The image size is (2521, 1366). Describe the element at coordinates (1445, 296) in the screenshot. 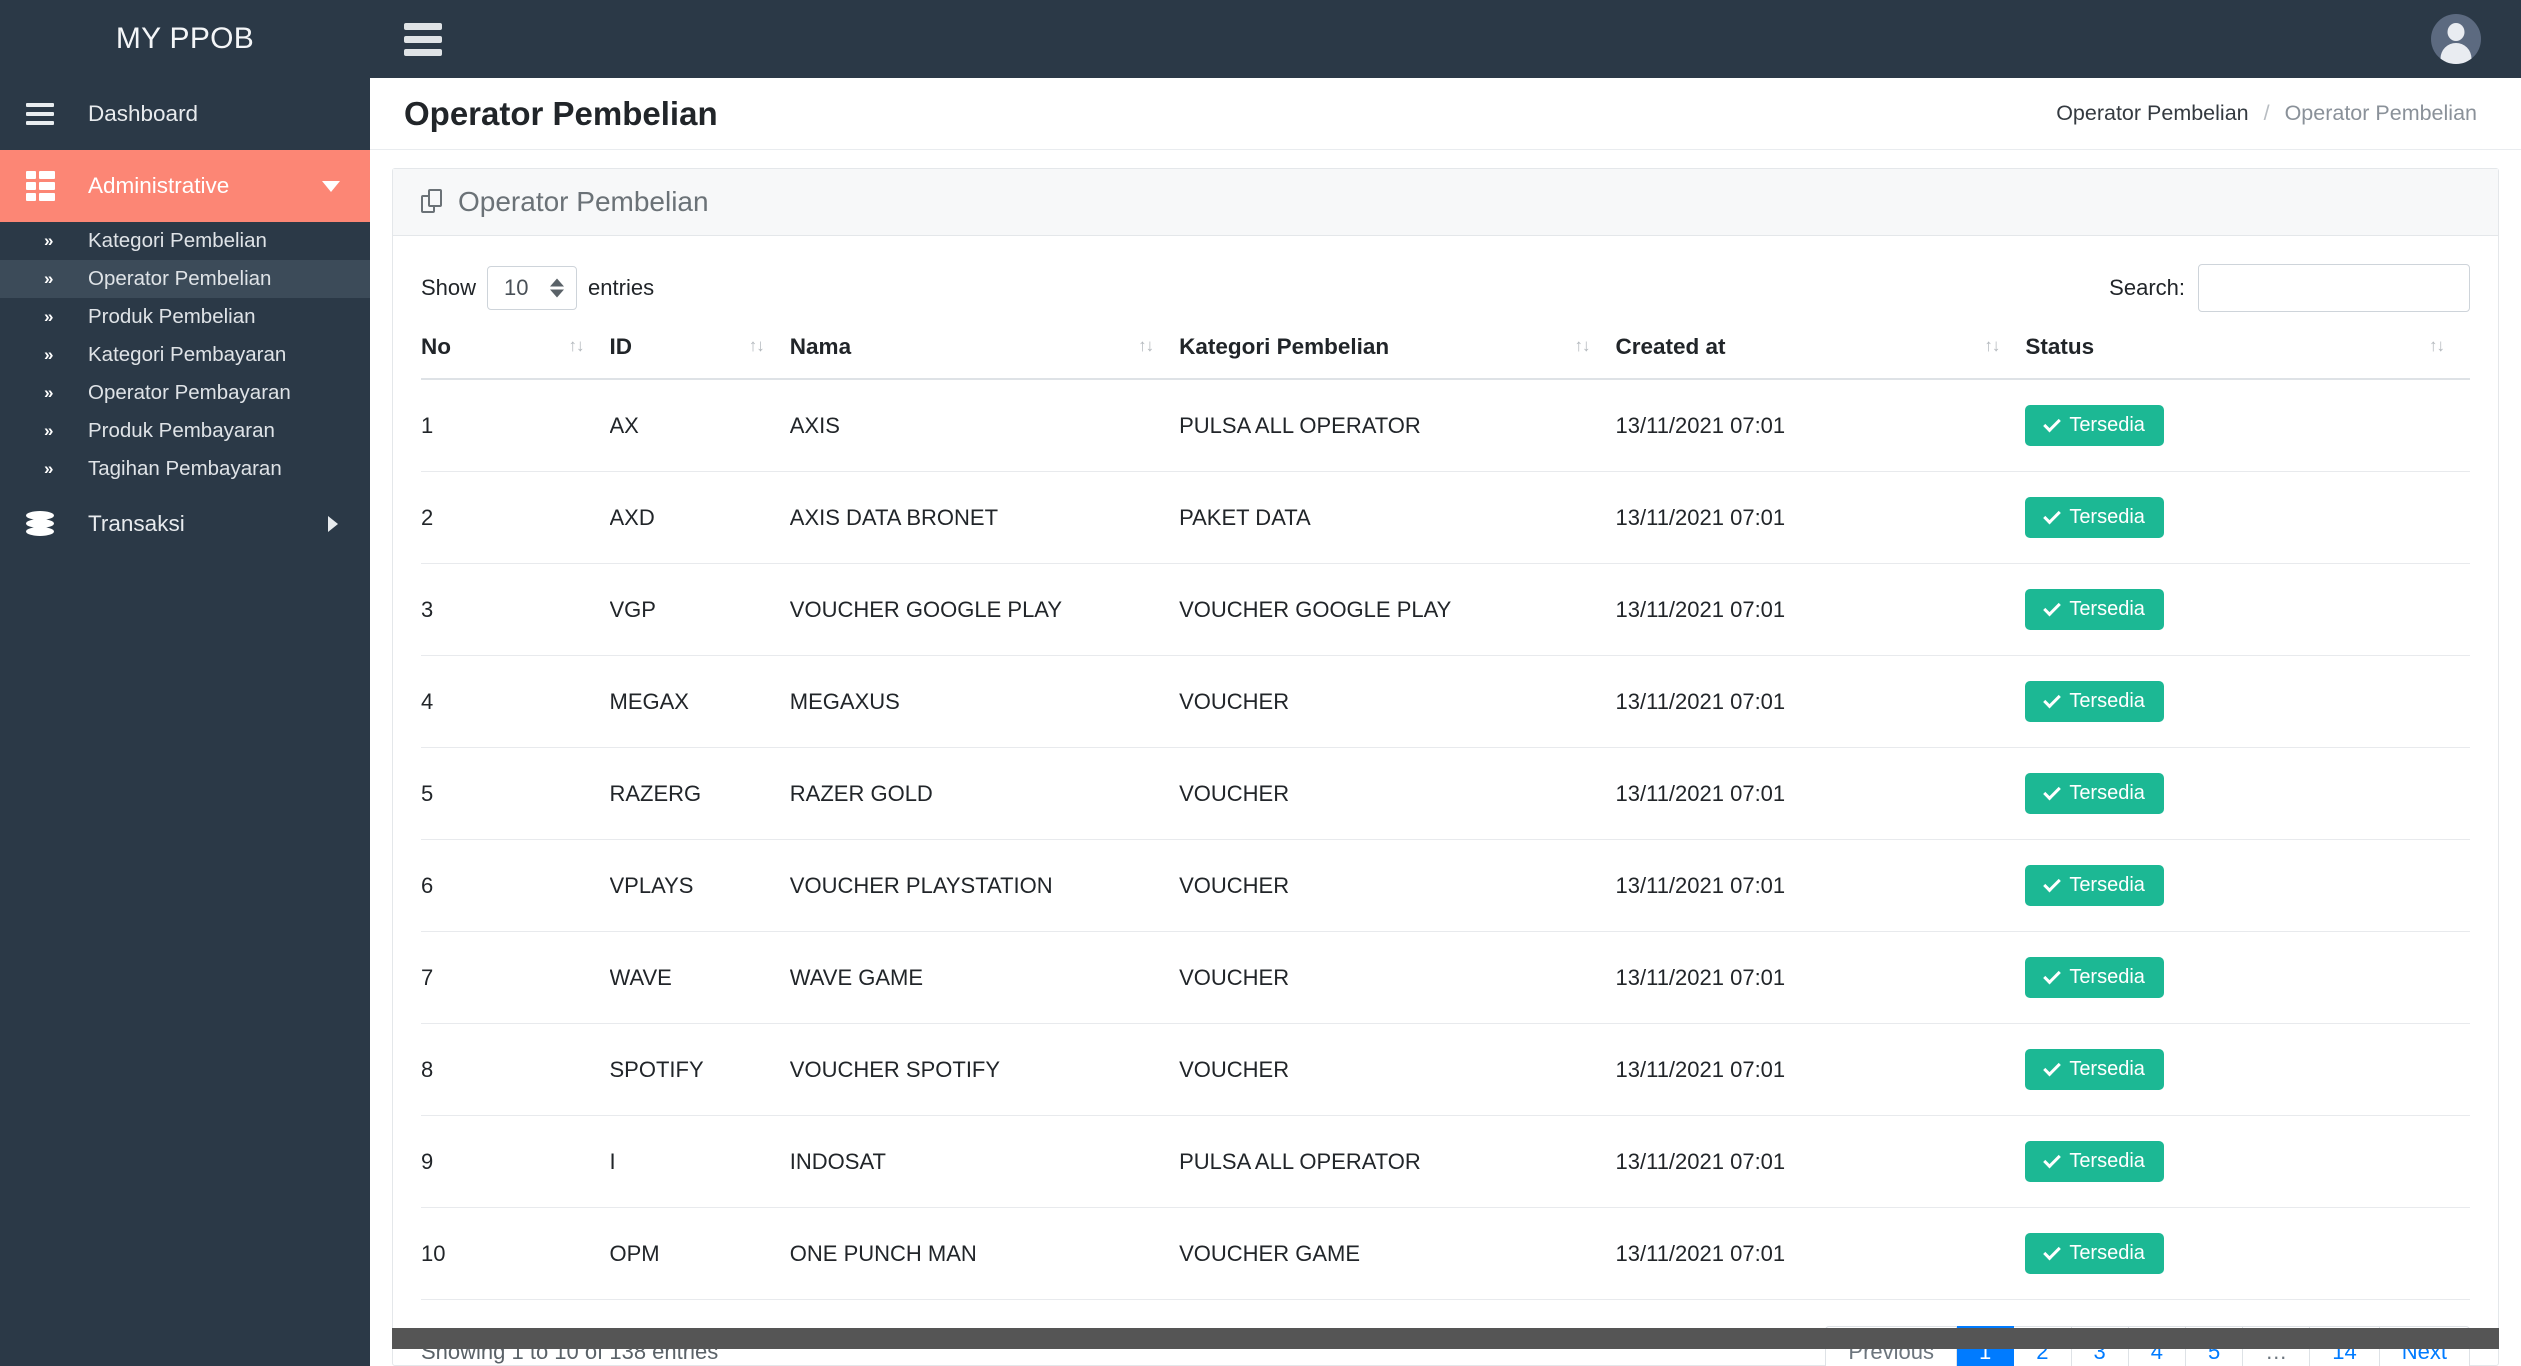

I see `table-controls: Show 10 entries Search:` at that location.